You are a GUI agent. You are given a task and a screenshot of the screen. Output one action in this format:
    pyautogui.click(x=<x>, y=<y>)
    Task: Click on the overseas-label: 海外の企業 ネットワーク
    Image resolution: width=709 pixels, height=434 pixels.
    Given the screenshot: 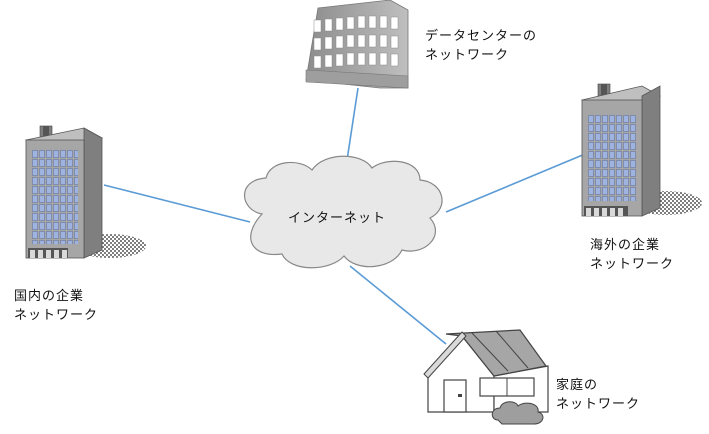 What is the action you would take?
    pyautogui.click(x=632, y=255)
    